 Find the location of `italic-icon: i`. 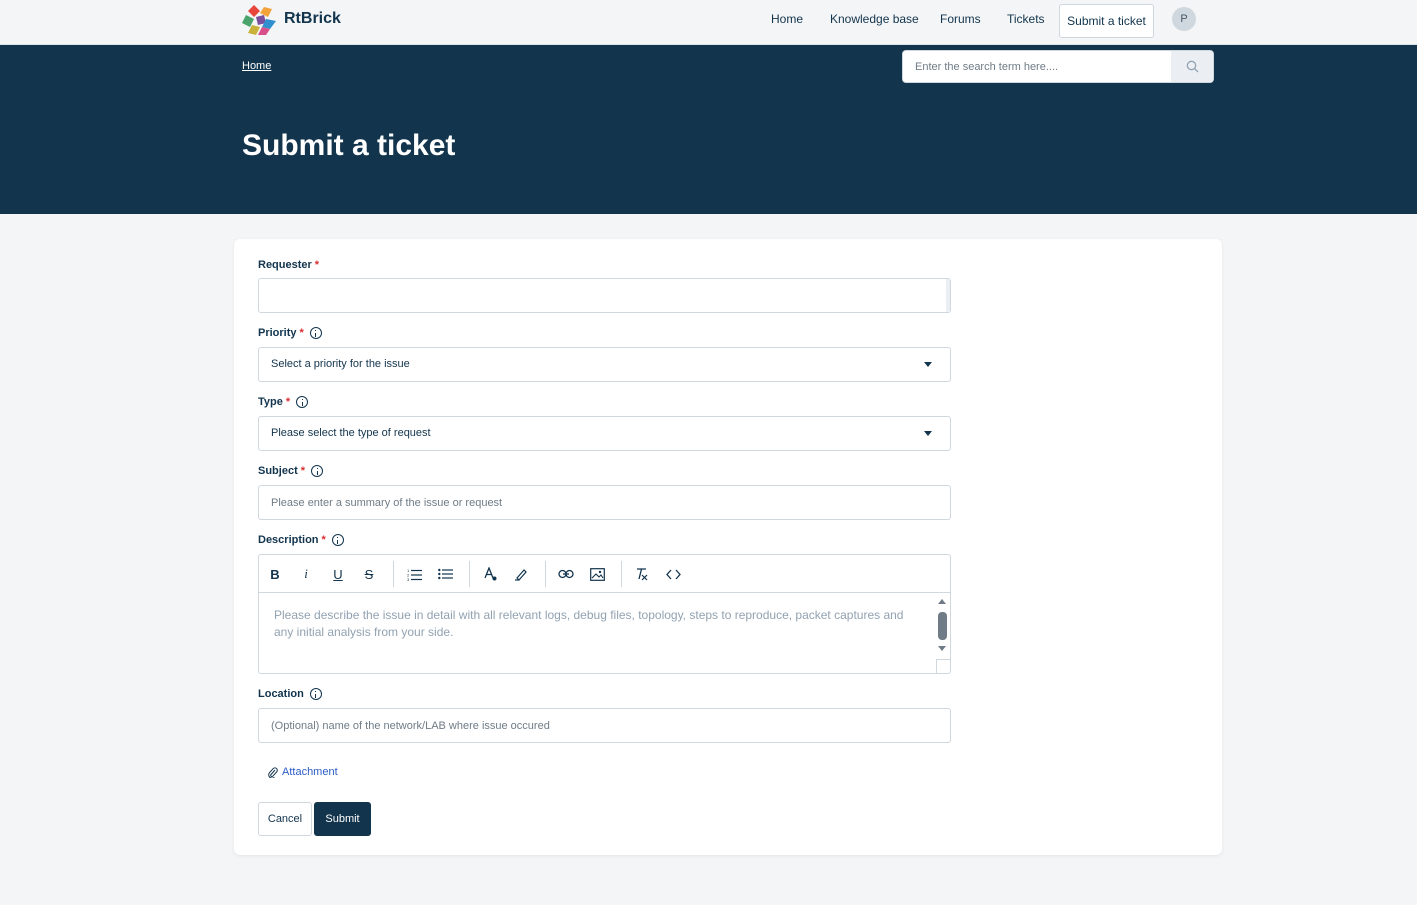

italic-icon: i is located at coordinates (306, 574).